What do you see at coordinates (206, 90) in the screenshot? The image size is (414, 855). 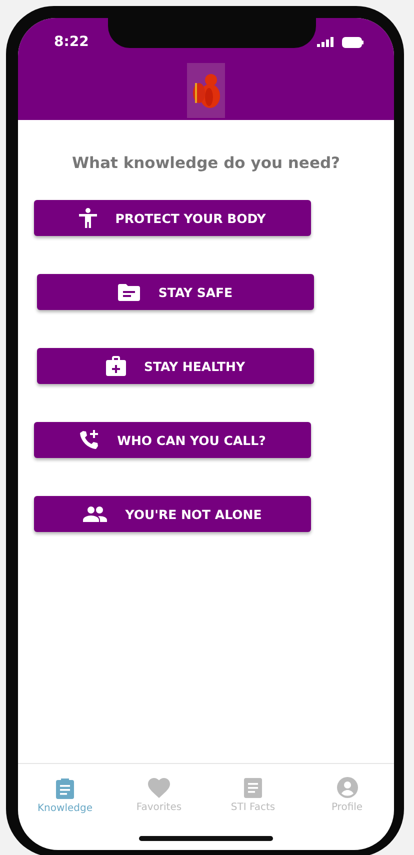 I see `logo-icon` at bounding box center [206, 90].